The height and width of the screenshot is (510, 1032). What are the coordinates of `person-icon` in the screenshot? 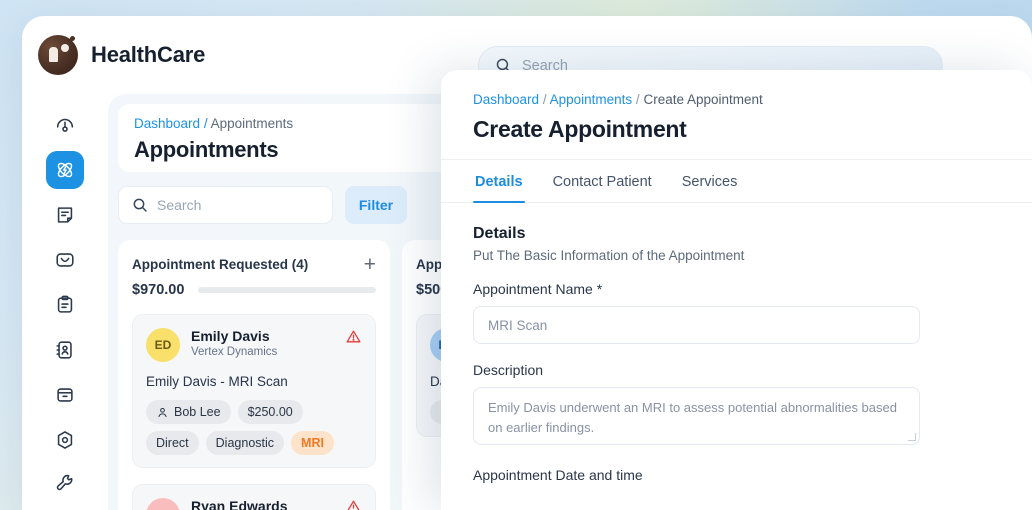 It's located at (162, 412).